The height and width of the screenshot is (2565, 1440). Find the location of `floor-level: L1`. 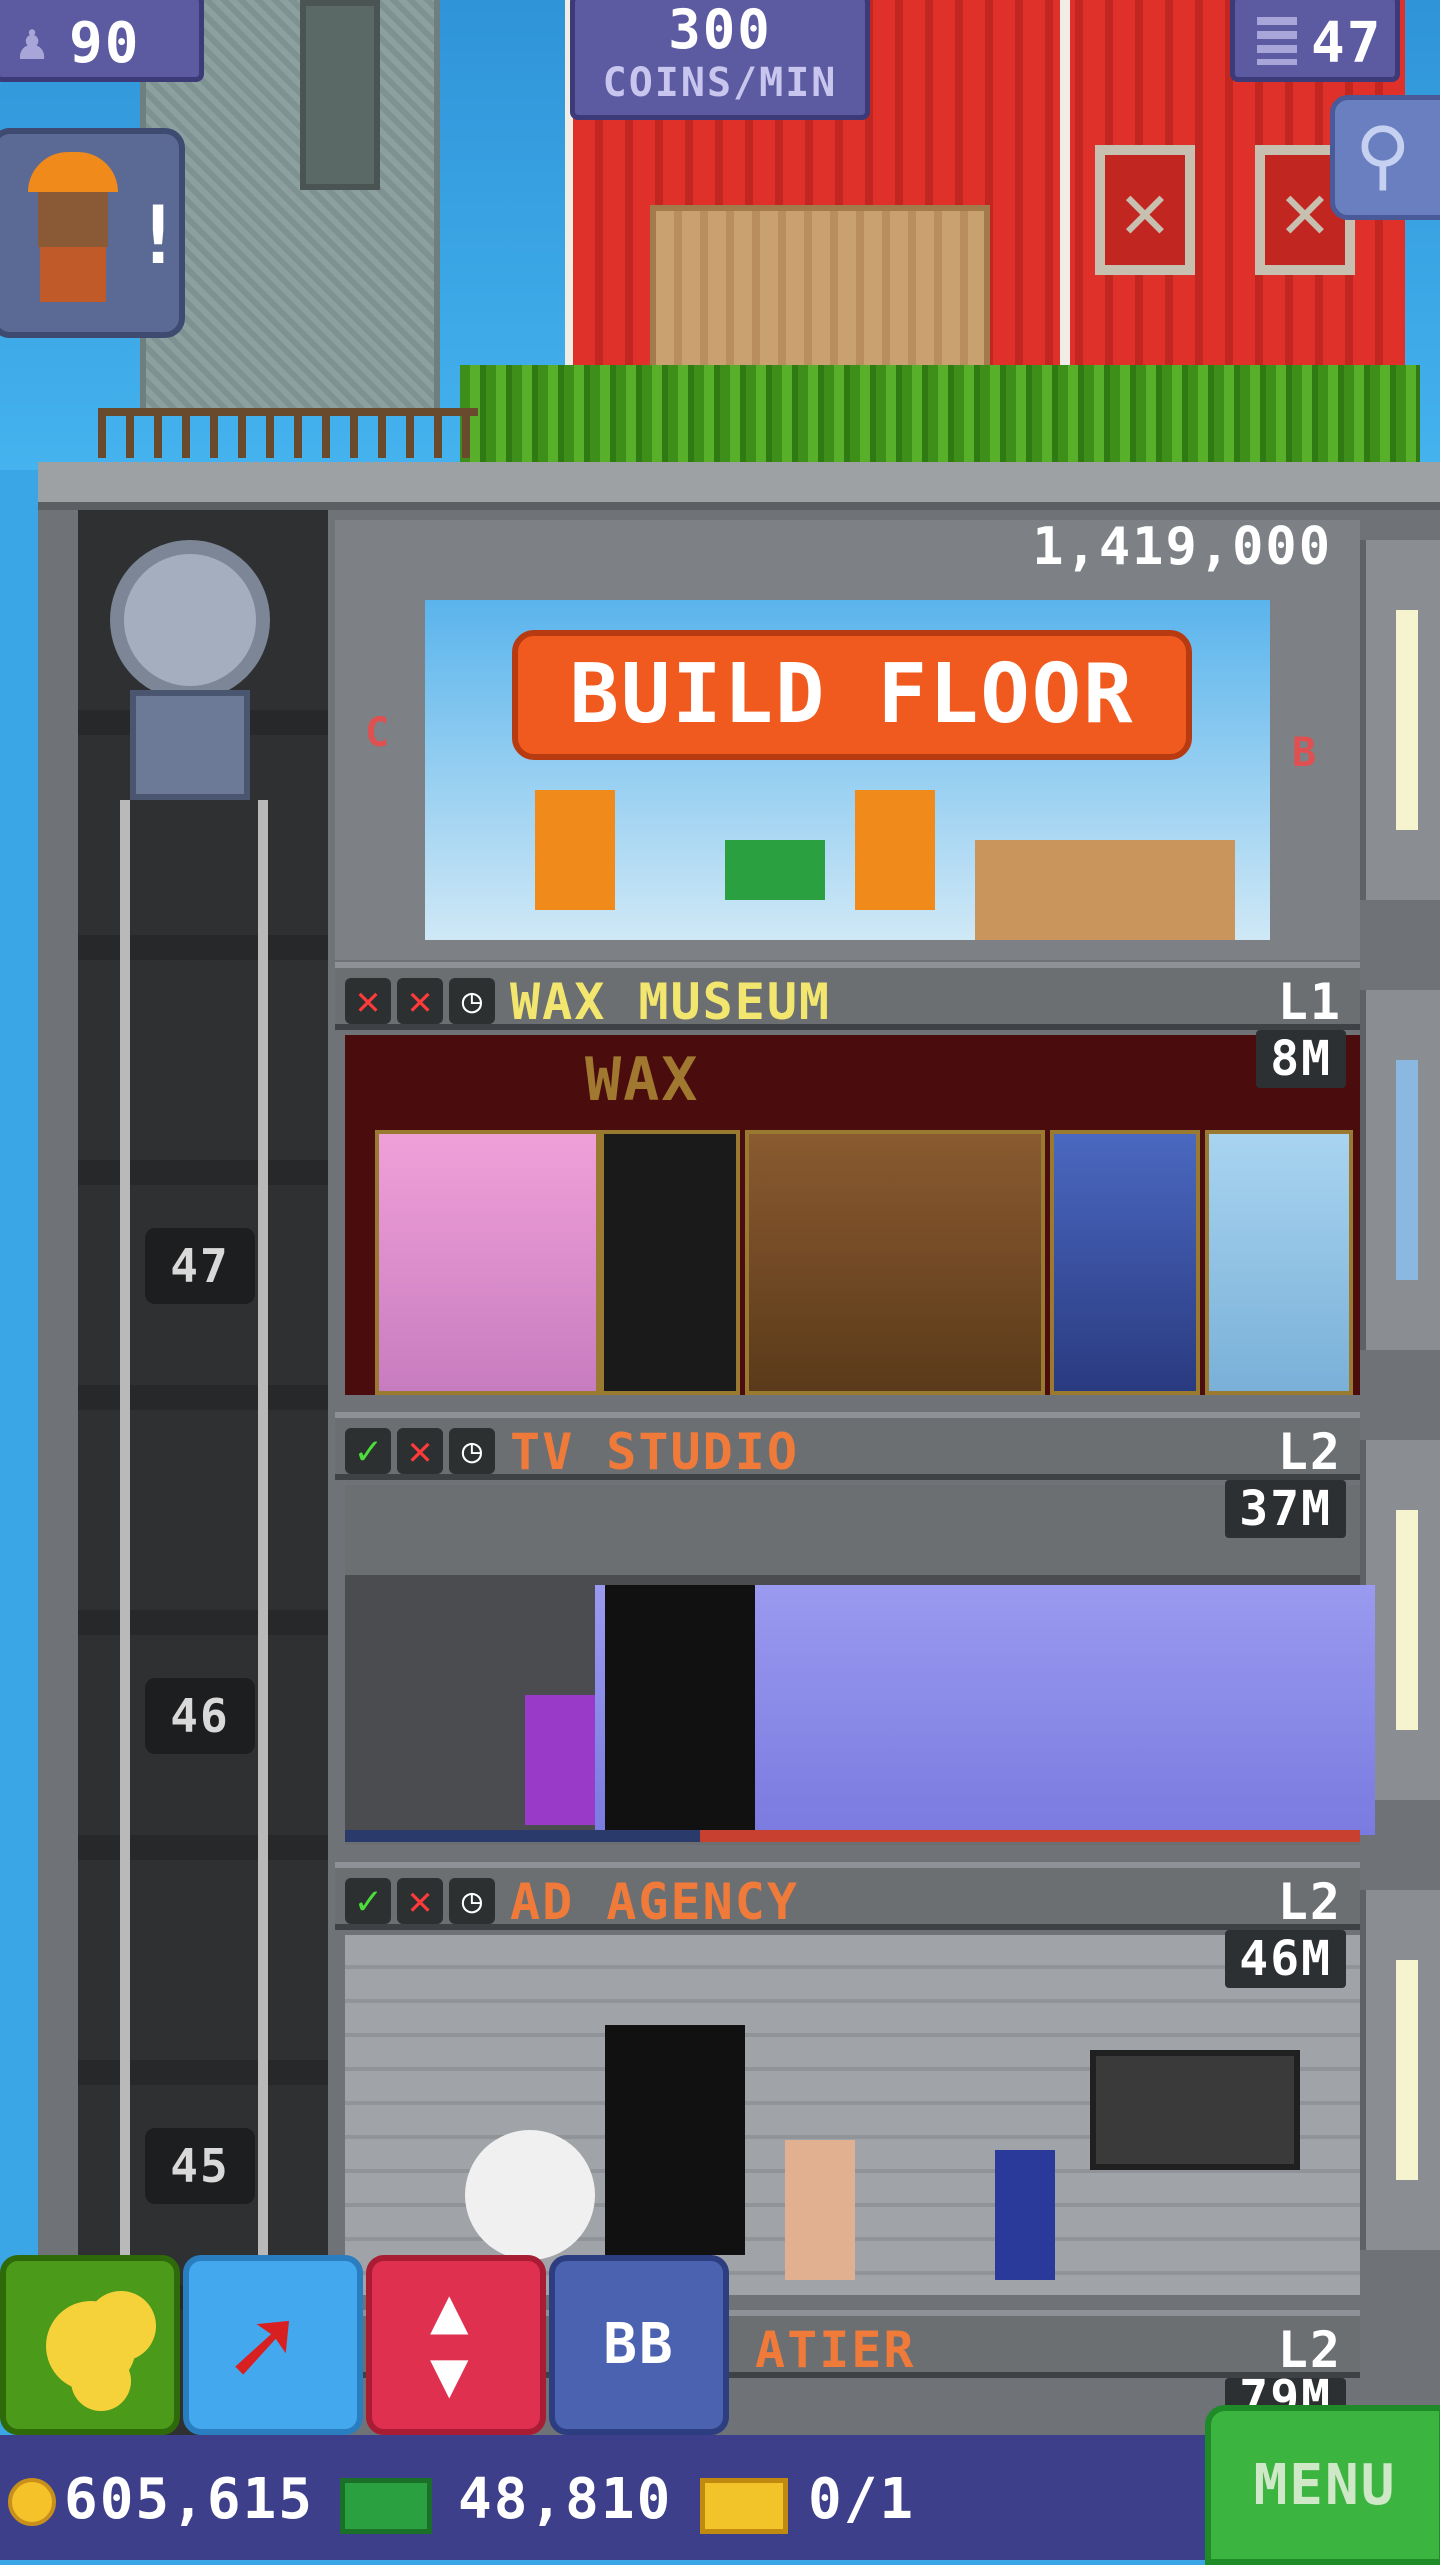

floor-level: L1 is located at coordinates (1309, 1002).